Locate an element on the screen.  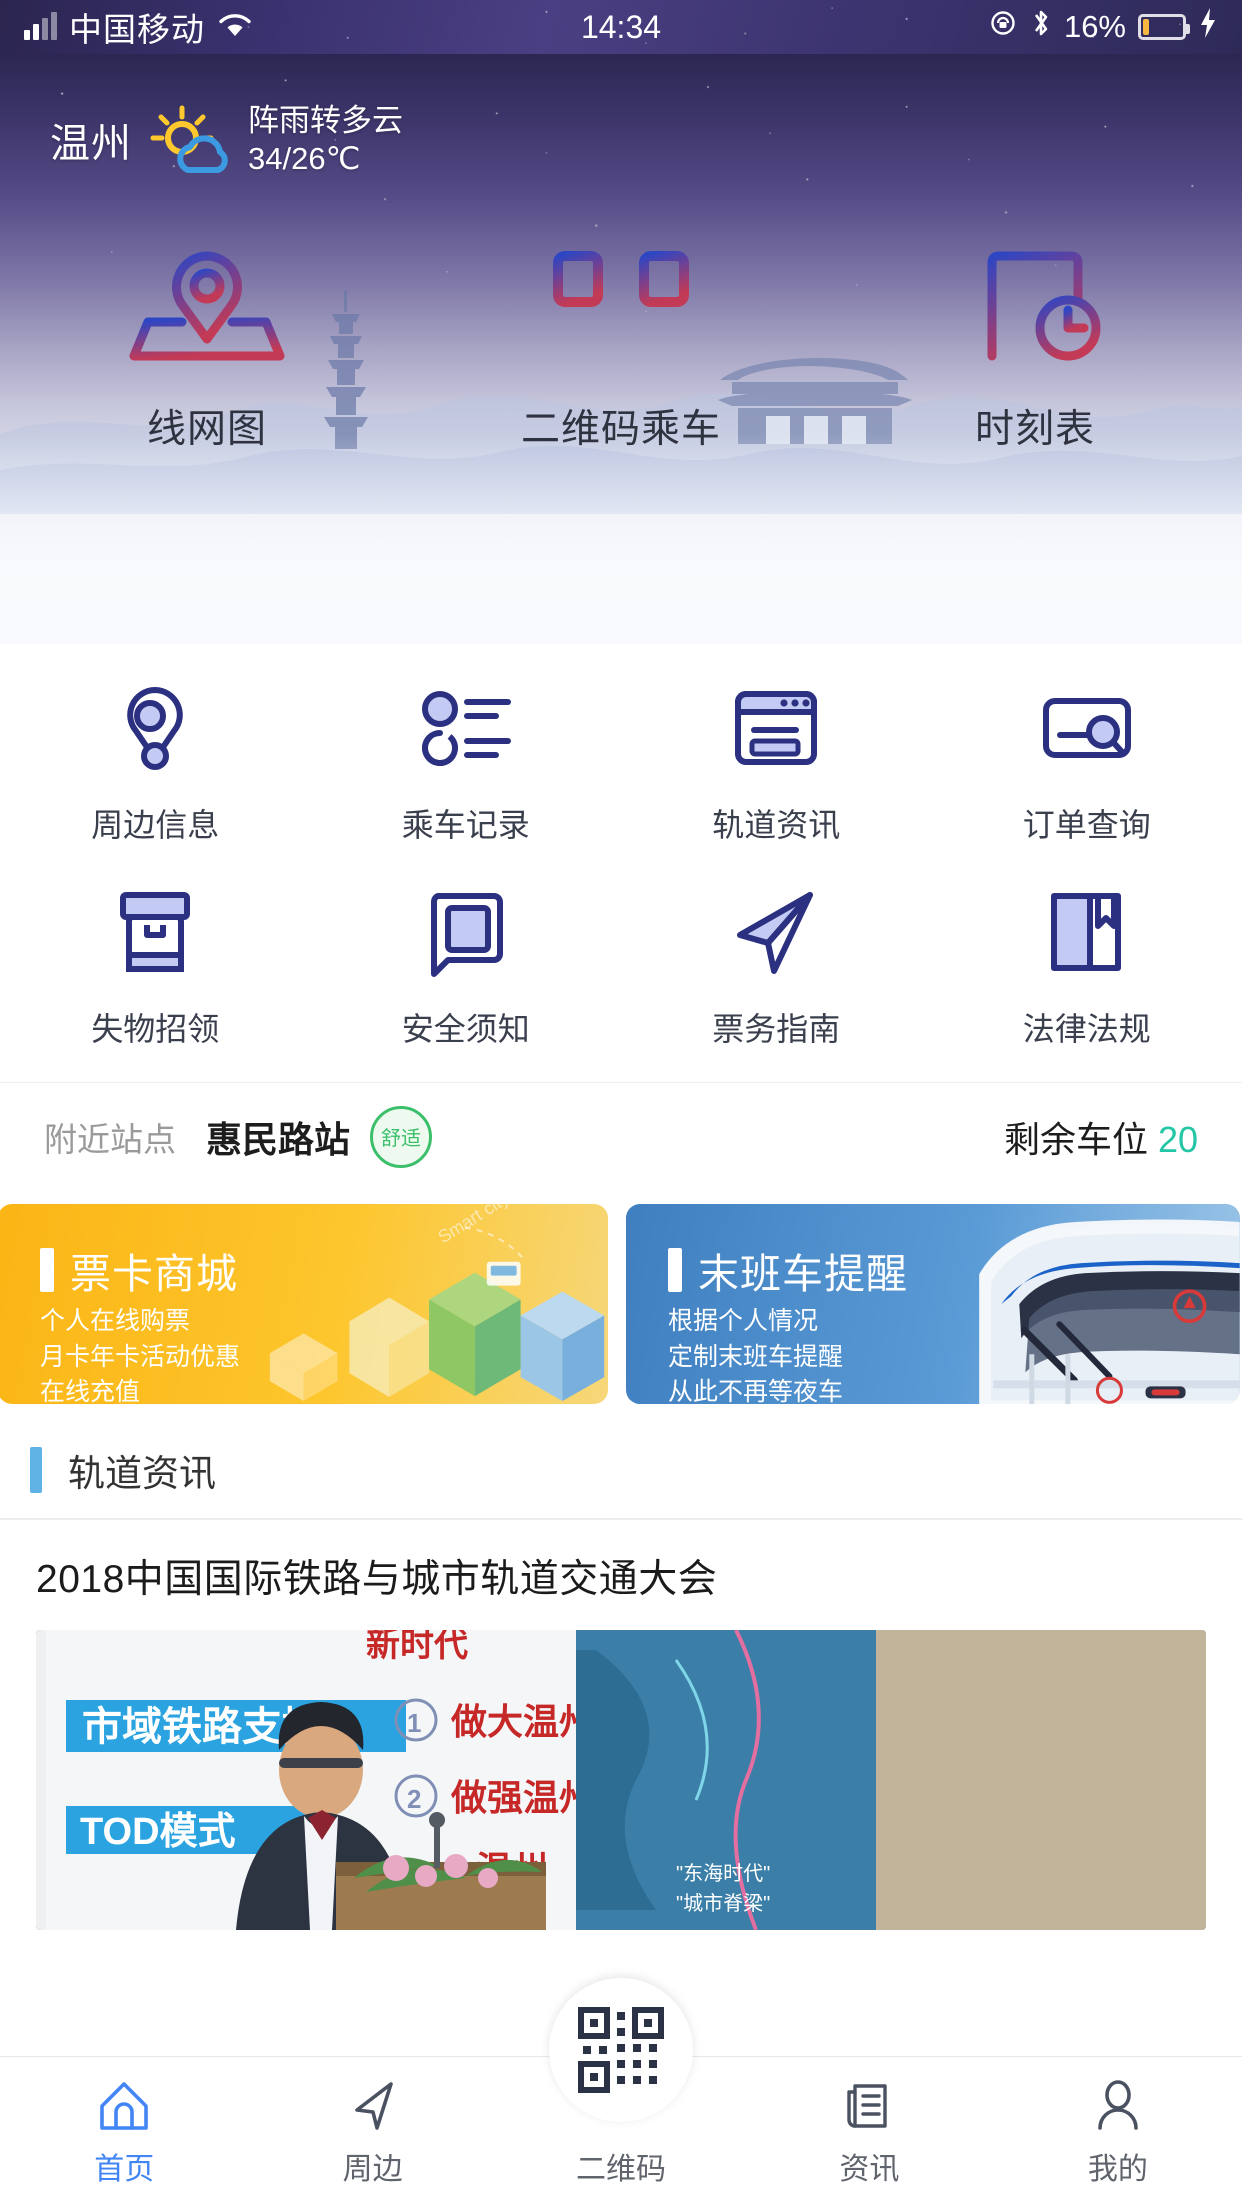
weather-temperature-label: 34/26℃ is located at coordinates (304, 158).